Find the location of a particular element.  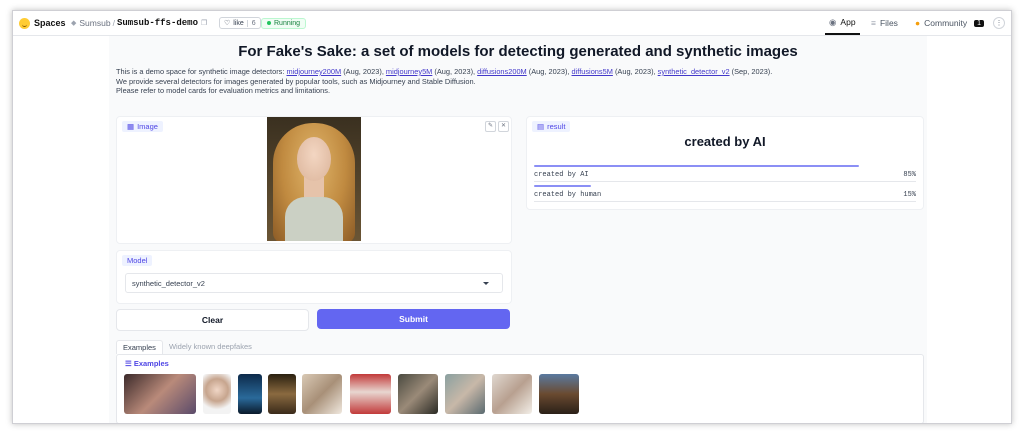

org-avatar-icon: ◆ is located at coordinates (74, 23).